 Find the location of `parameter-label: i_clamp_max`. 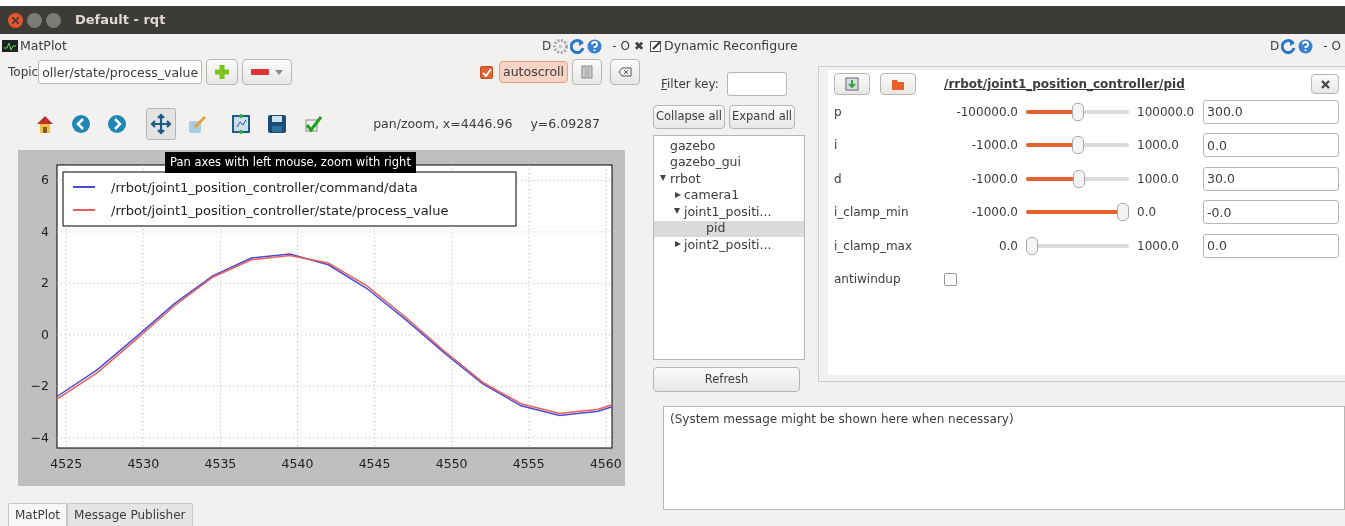

parameter-label: i_clamp_max is located at coordinates (874, 246).